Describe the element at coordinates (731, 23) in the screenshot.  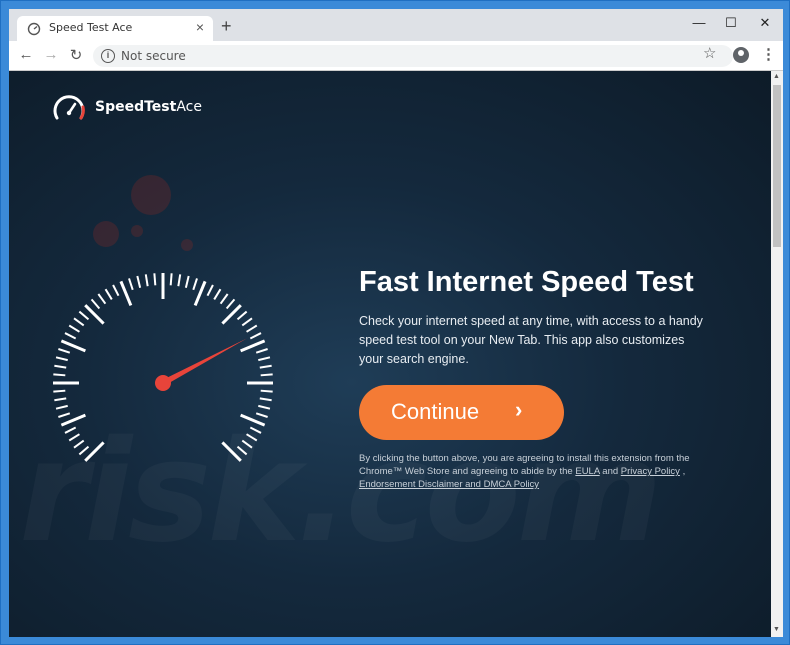
I see `maximize-button: ☐` at that location.